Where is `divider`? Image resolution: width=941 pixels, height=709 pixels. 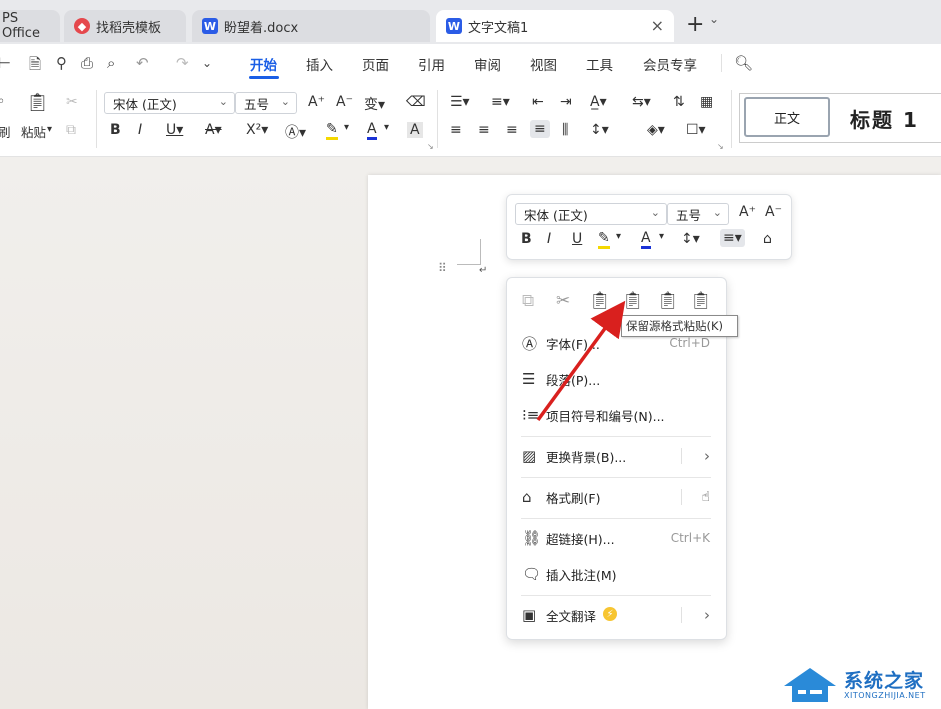 divider is located at coordinates (721, 63).